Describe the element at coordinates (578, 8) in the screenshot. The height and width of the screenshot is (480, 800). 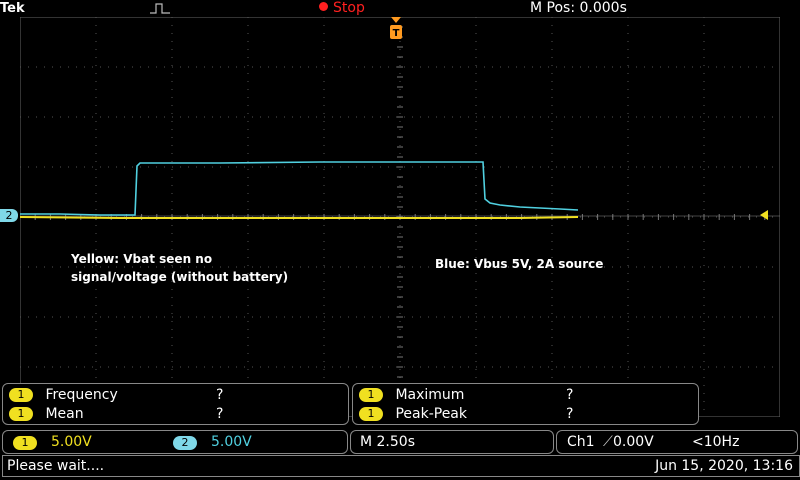
I see `horizontal-position: M Pos: 0.000s` at that location.